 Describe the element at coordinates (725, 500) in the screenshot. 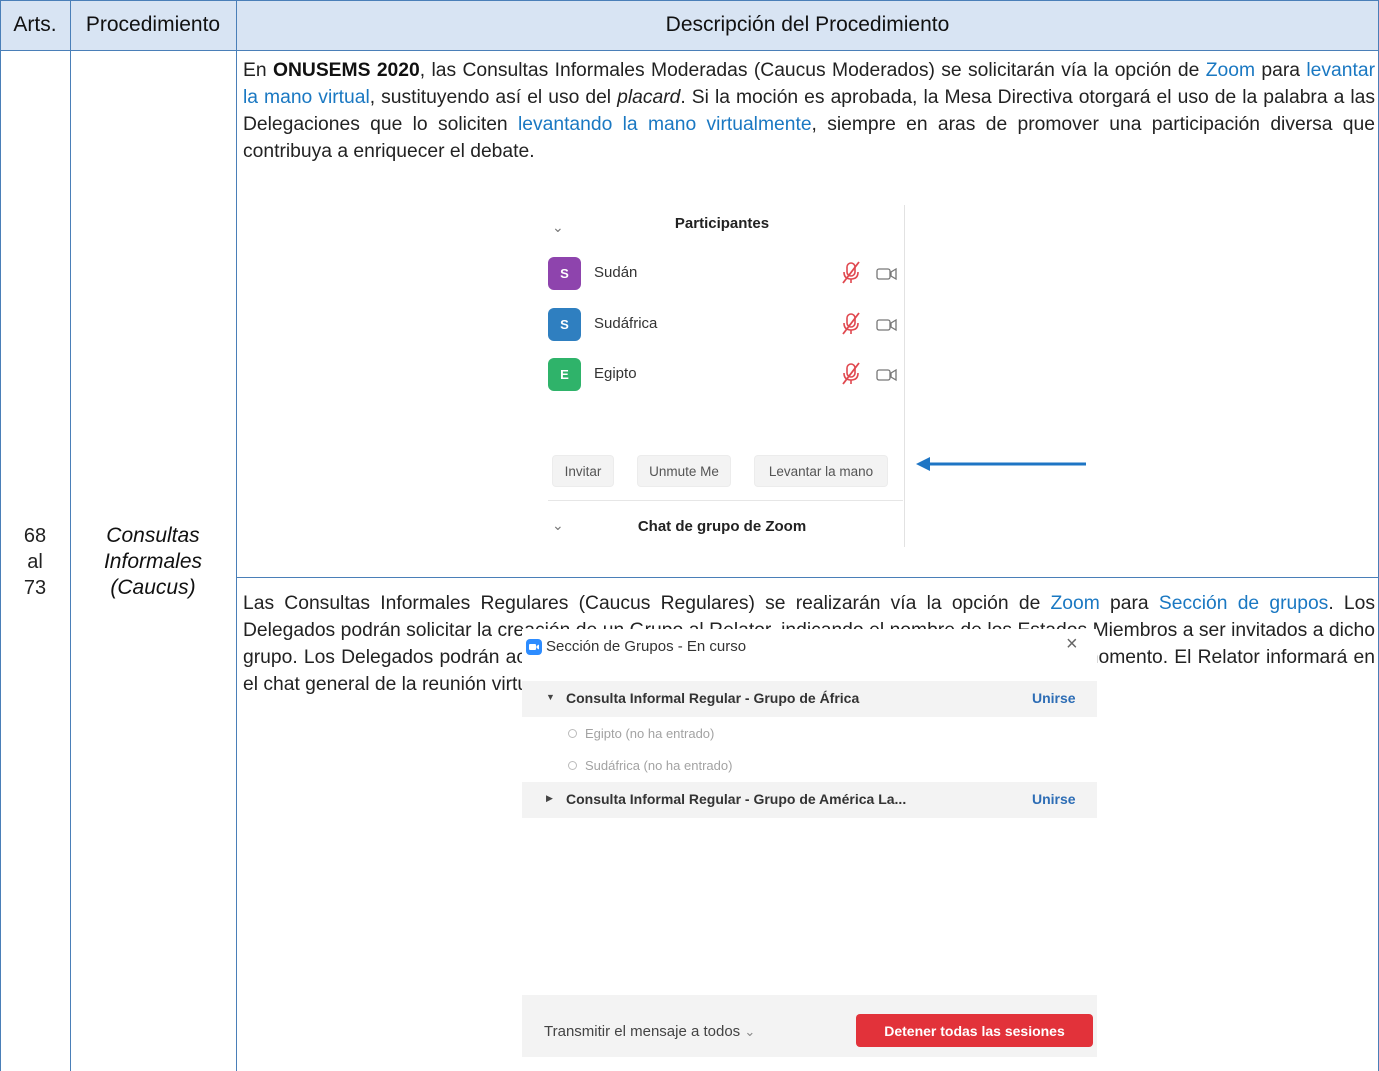

I see `panel-divider` at that location.